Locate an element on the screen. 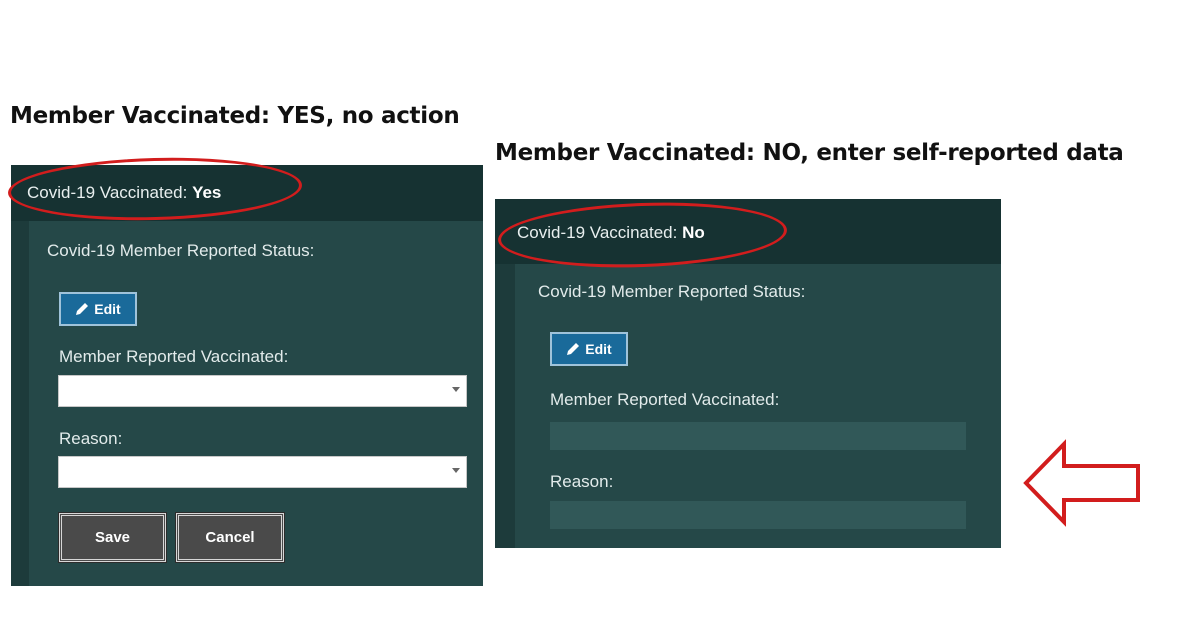  arrow-left-icon is located at coordinates (1081, 483).